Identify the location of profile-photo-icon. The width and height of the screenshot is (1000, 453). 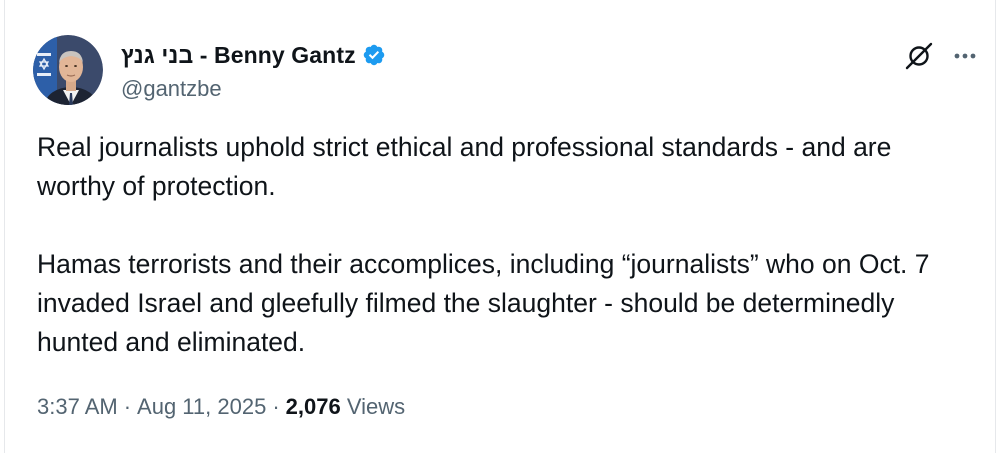
(68, 70).